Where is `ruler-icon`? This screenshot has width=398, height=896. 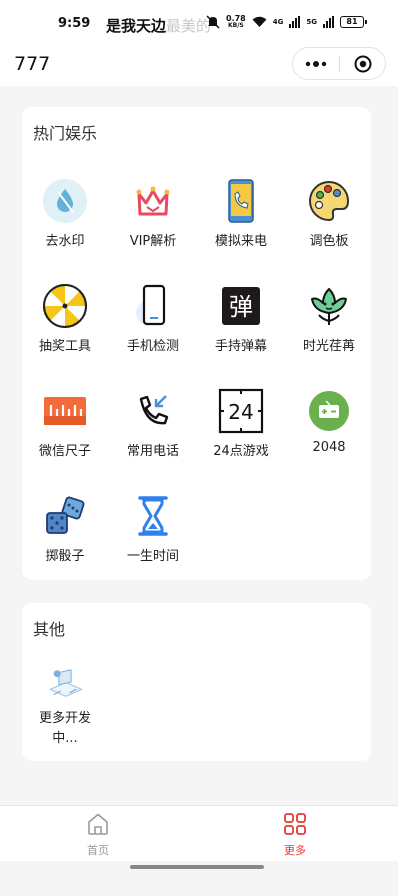
ruler-icon is located at coordinates (65, 411).